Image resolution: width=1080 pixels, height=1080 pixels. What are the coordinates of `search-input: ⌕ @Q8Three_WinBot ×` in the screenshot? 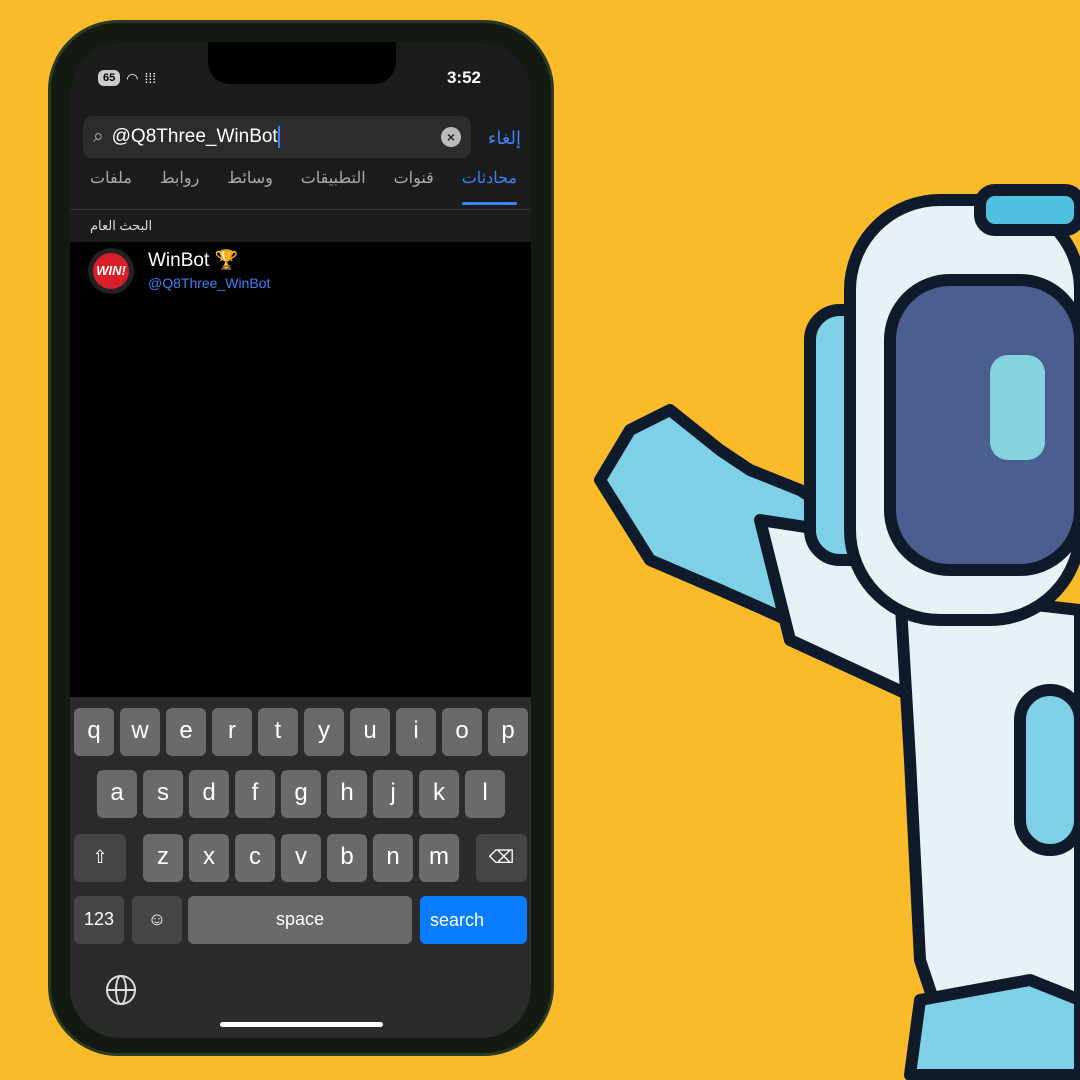 It's located at (277, 137).